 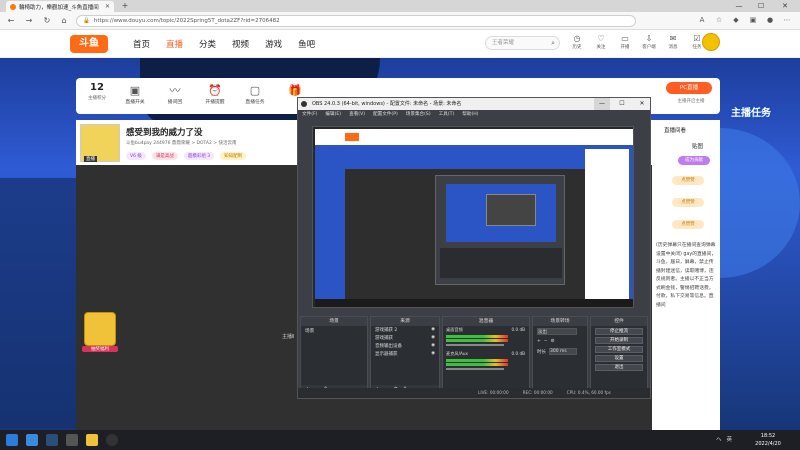 I want to click on back-icon: ←, so click(x=11, y=21).